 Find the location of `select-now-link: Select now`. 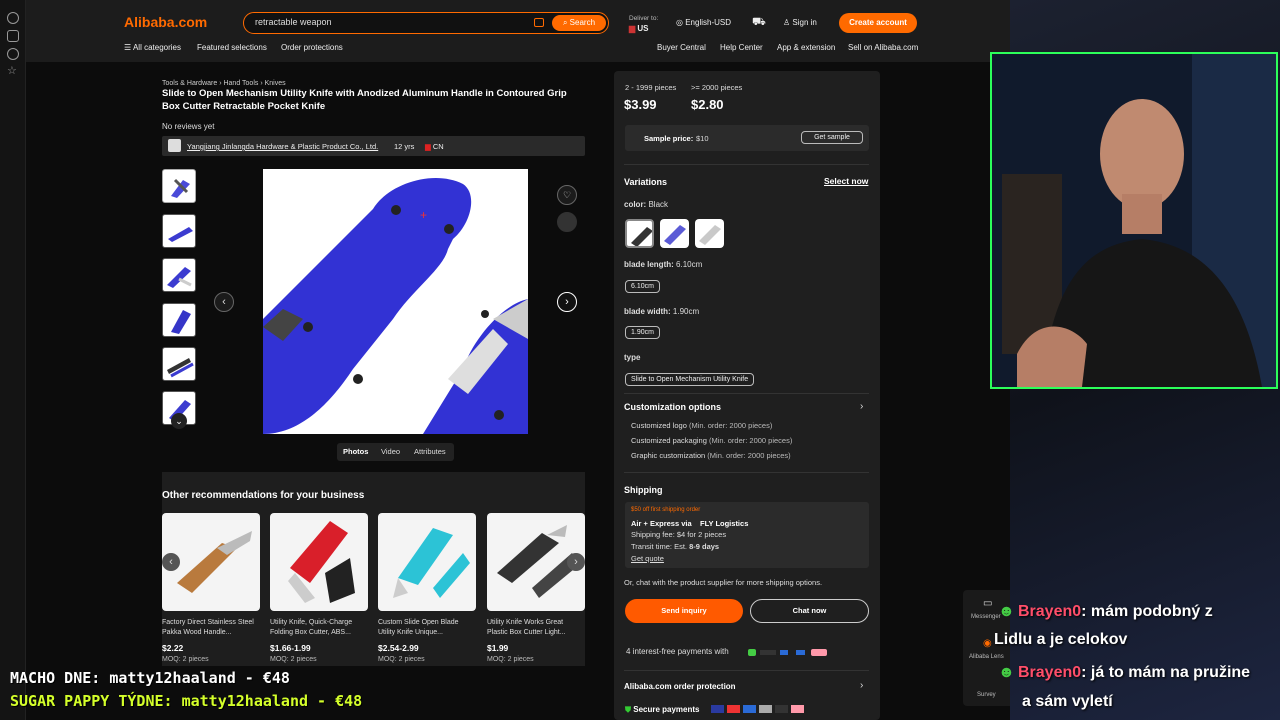

select-now-link: Select now is located at coordinates (846, 181).